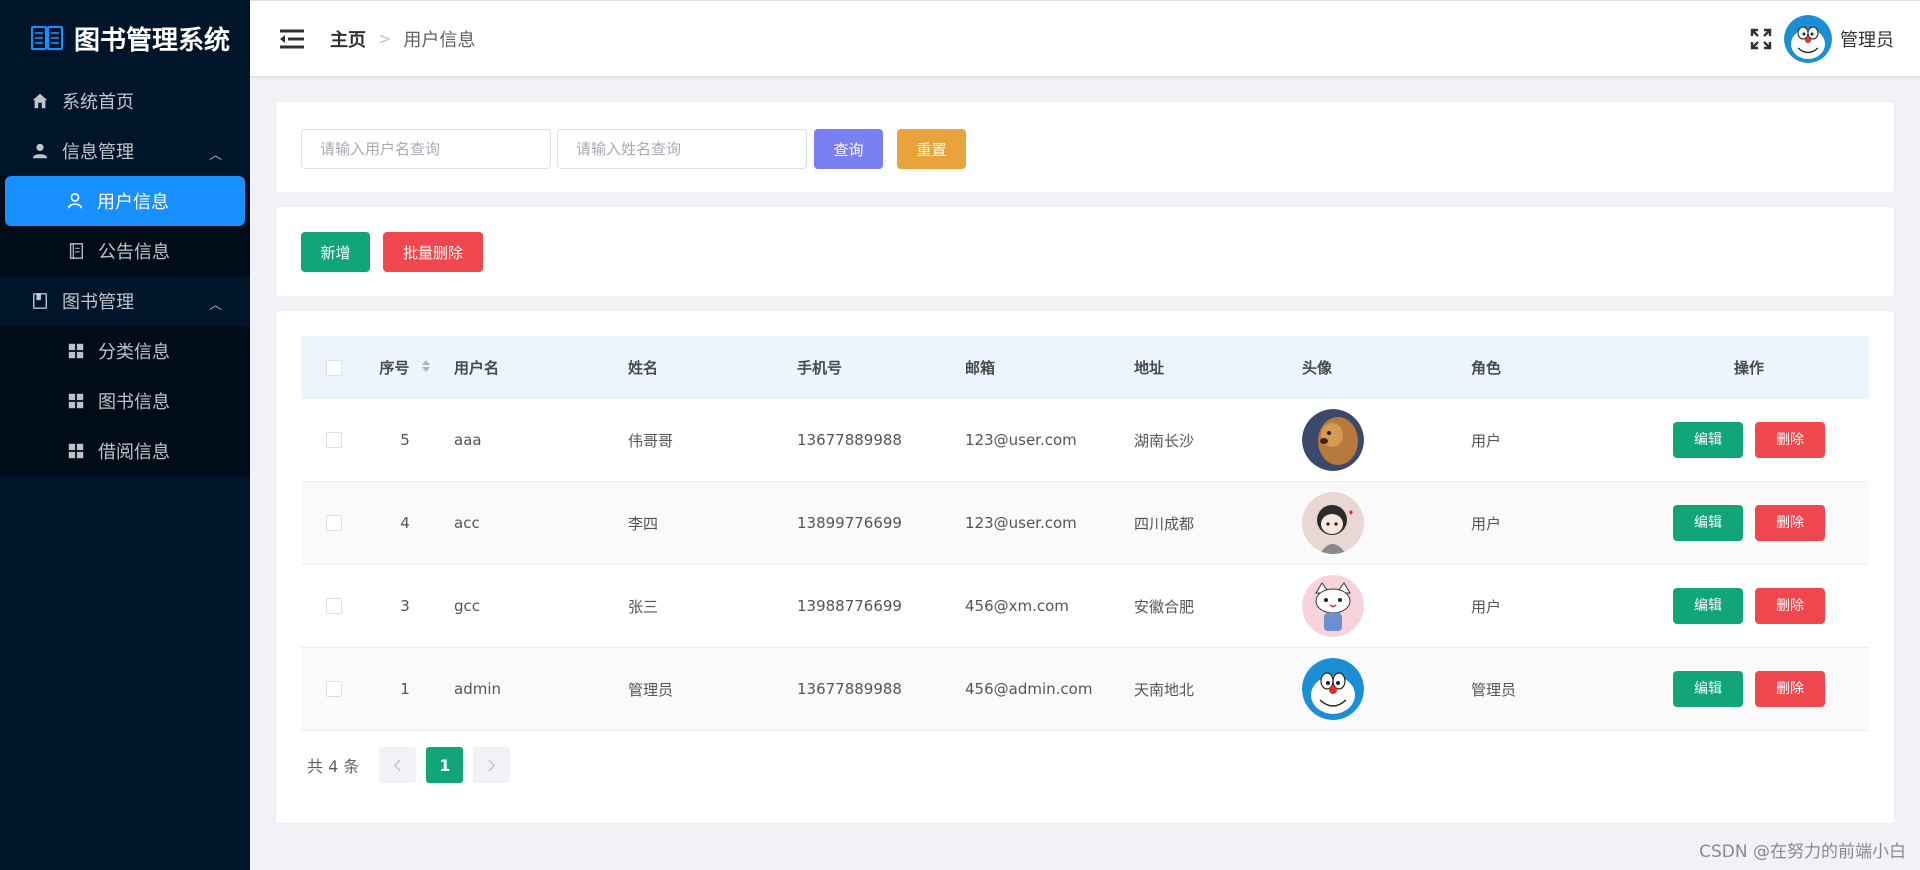 The height and width of the screenshot is (870, 1920). Describe the element at coordinates (333, 766) in the screenshot. I see `total-count: 共 4 条` at that location.